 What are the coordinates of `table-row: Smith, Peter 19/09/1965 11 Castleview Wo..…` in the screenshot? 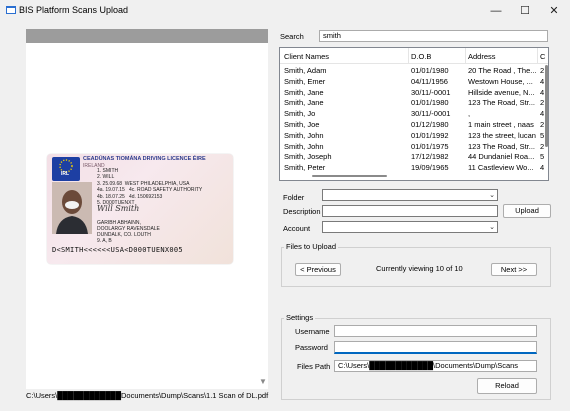 It's located at (412, 167).